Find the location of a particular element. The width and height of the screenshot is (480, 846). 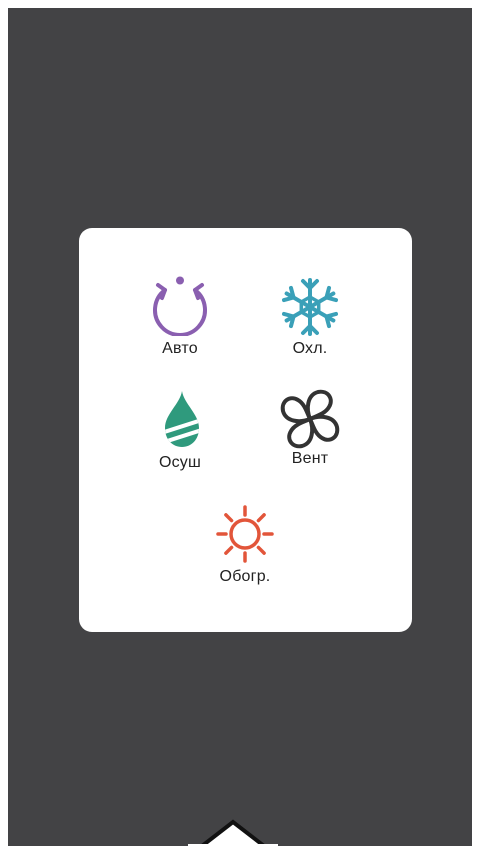

mode-heat-button: Обогр. is located at coordinates (245, 554).